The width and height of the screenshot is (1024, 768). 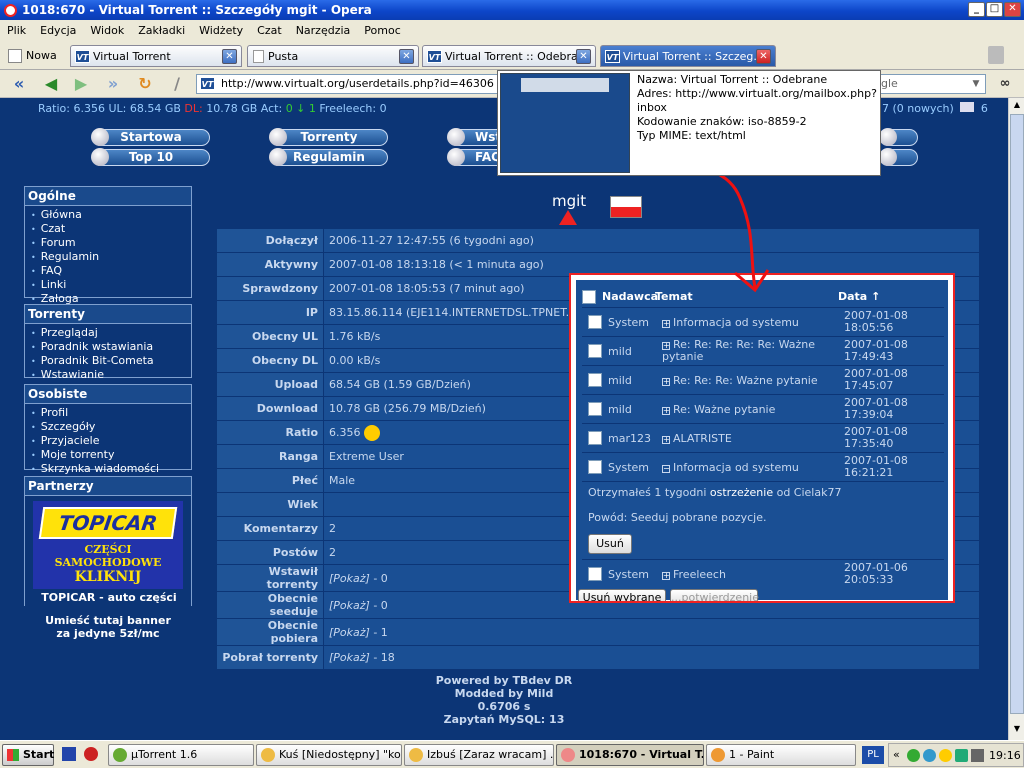 I want to click on sidebar-item-wstawianie: Wstawianie, so click(x=111, y=375).